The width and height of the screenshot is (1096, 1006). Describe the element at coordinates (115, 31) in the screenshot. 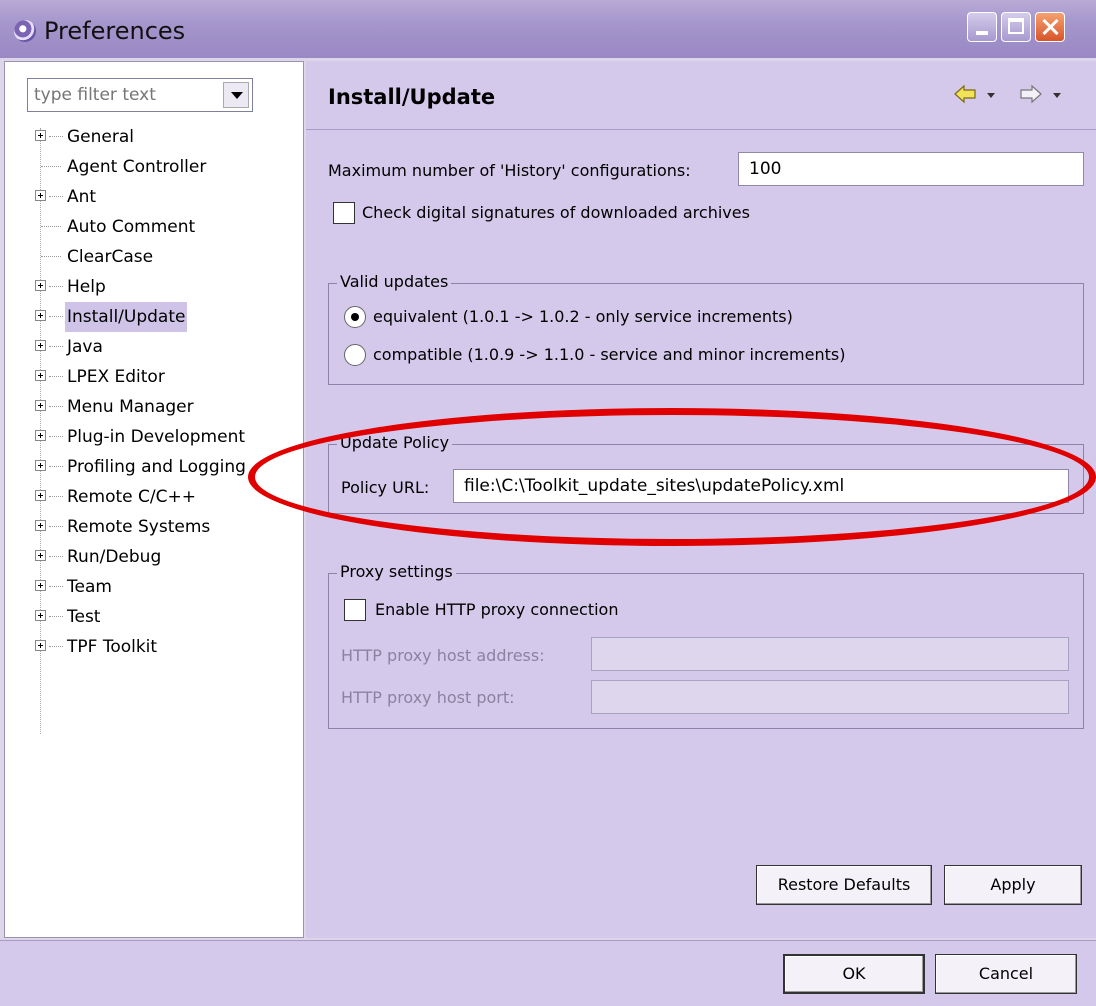

I see `window-title: Preferences` at that location.